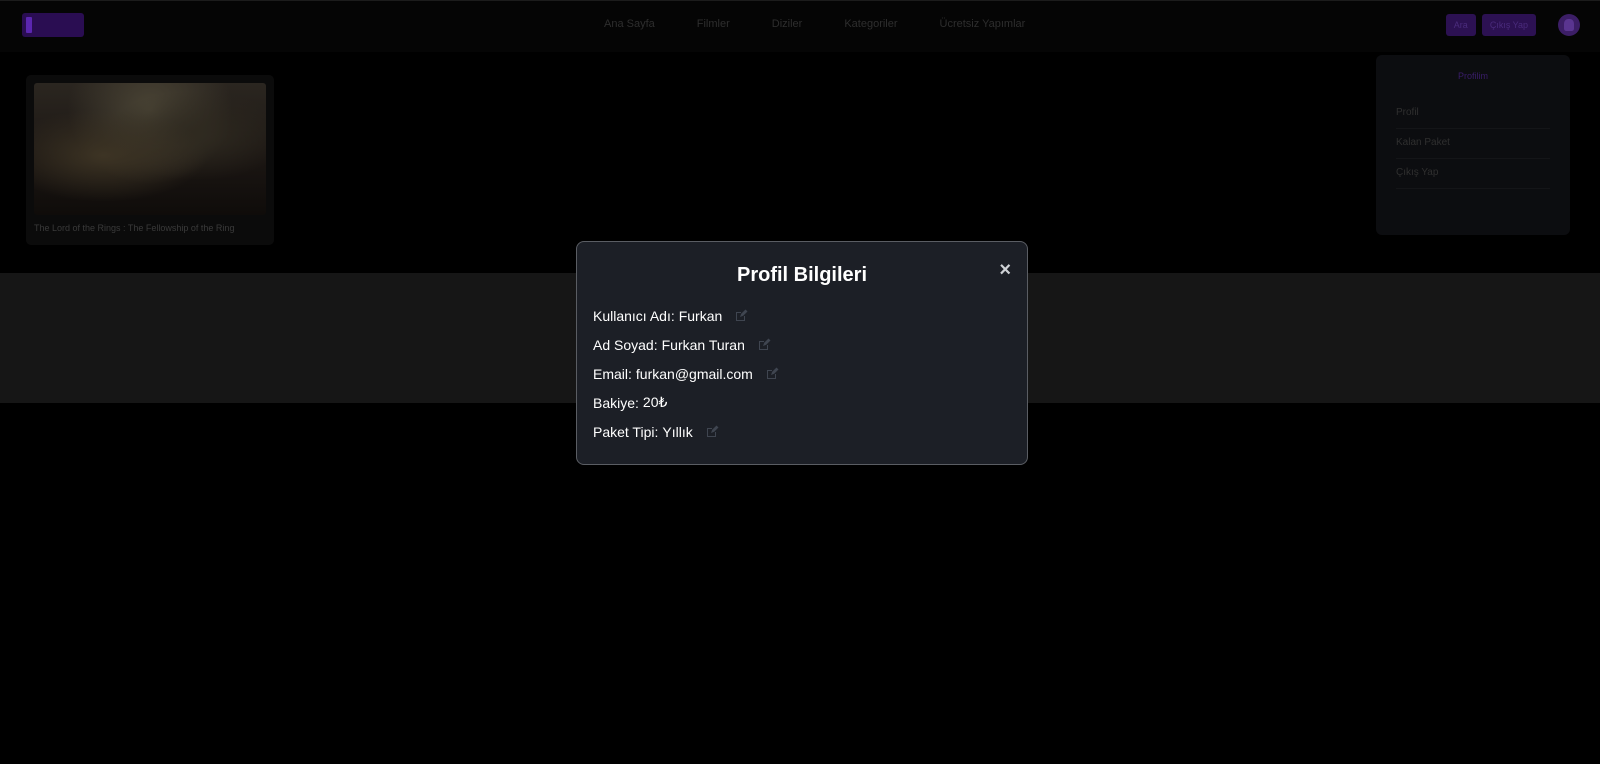 The height and width of the screenshot is (764, 1600). I want to click on profile-sidebar: Profilim Profil Kalan Paket Çıkış Yap, so click(1473, 145).